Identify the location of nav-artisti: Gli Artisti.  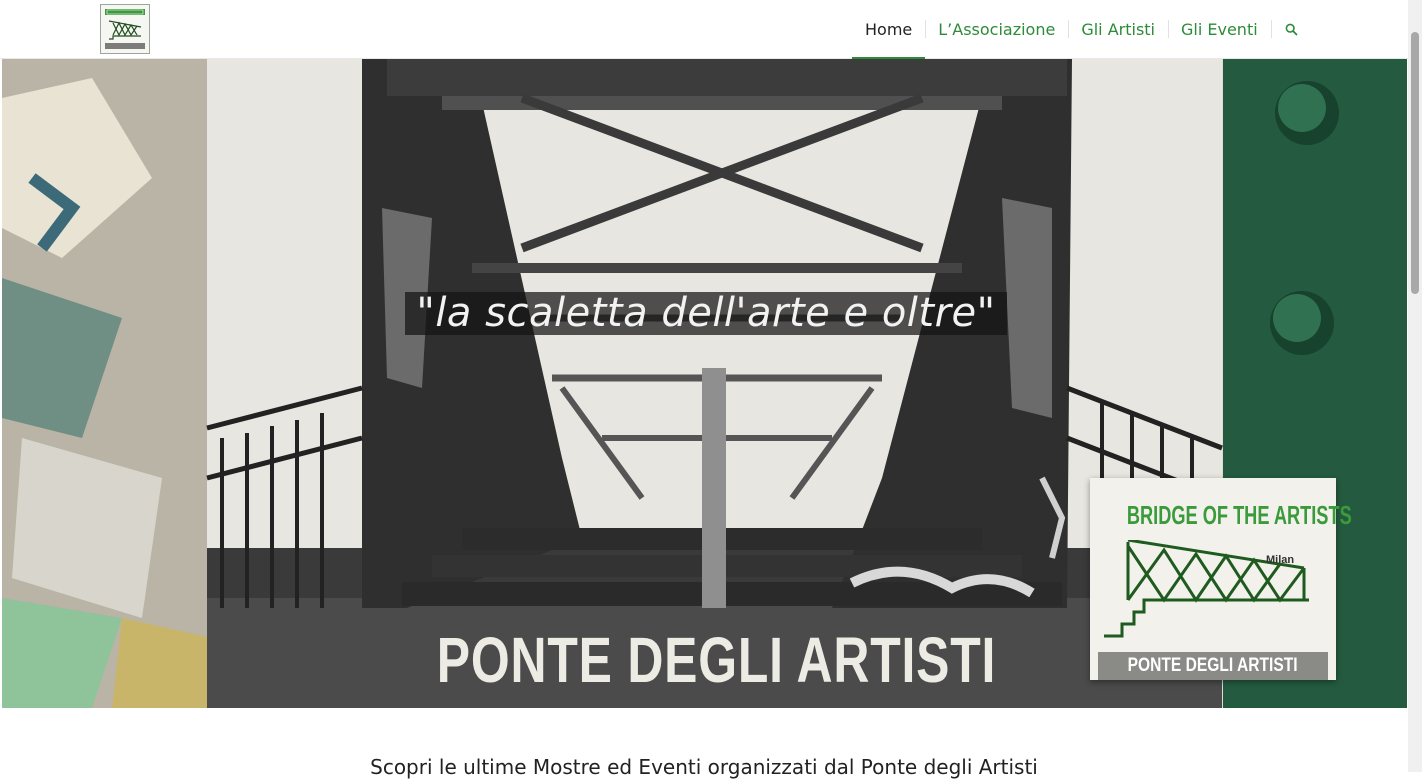
(1118, 29).